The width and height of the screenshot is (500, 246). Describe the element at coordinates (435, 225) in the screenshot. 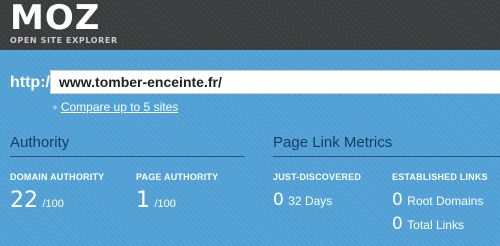

I see `total-links-label: Total Links` at that location.